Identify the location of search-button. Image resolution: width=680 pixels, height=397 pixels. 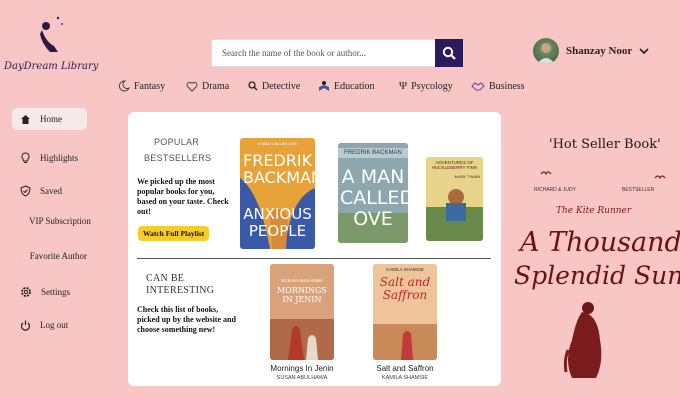
(449, 53).